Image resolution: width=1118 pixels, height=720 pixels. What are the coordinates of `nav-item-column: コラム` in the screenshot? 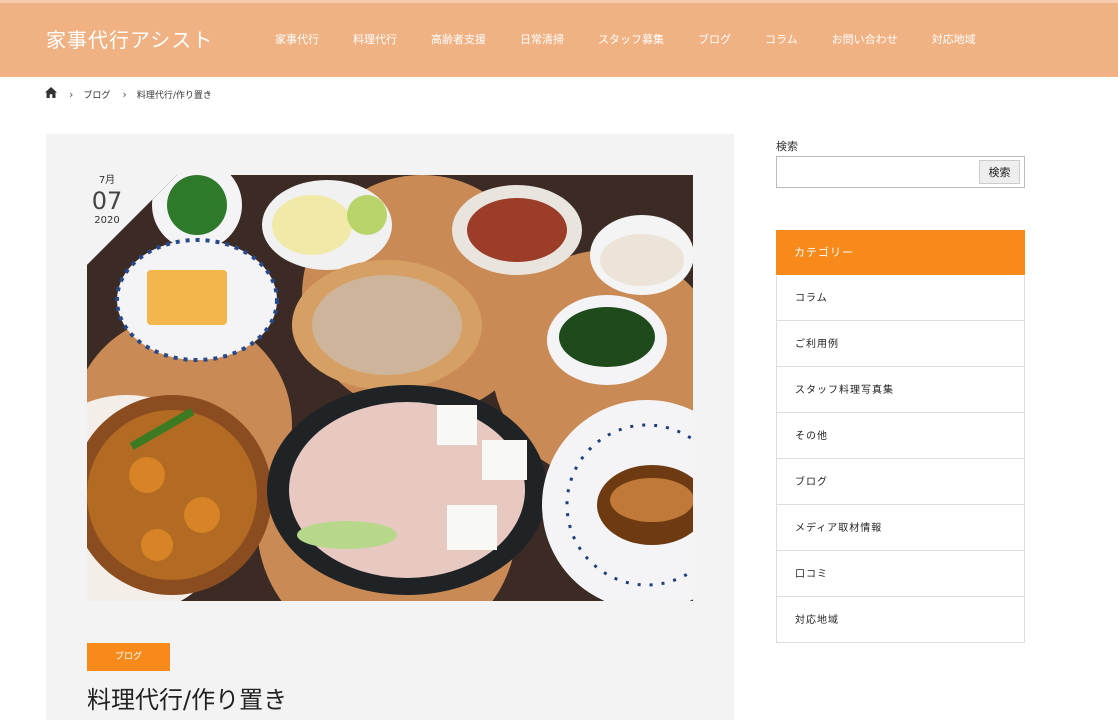 It's located at (781, 40).